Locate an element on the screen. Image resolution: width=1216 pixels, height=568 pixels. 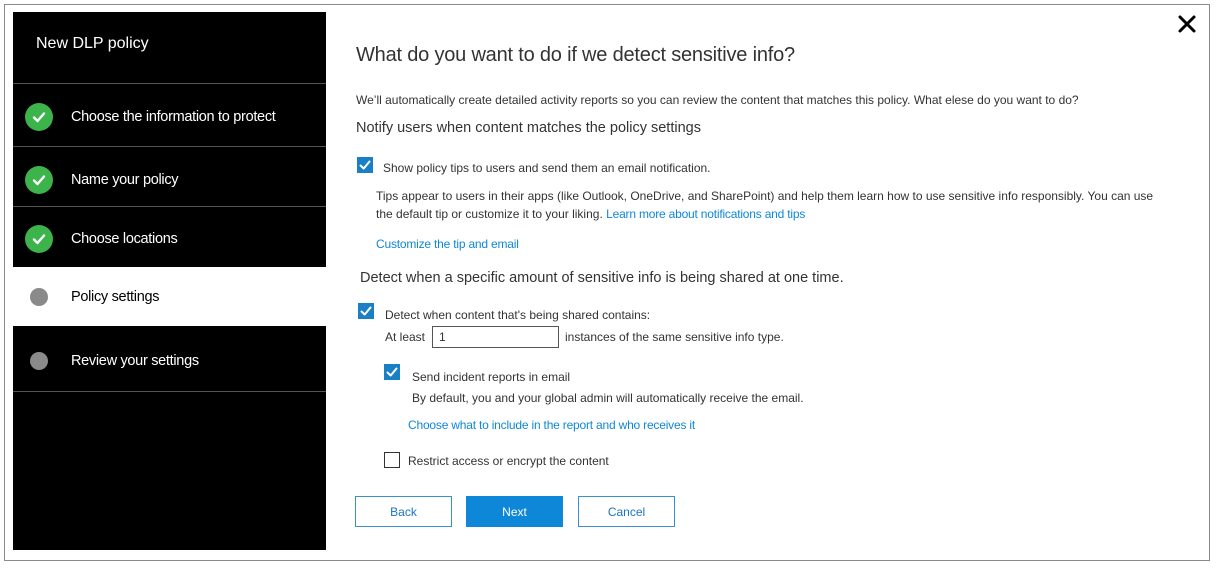
step-name-policy: Name your policy is located at coordinates (169, 180).